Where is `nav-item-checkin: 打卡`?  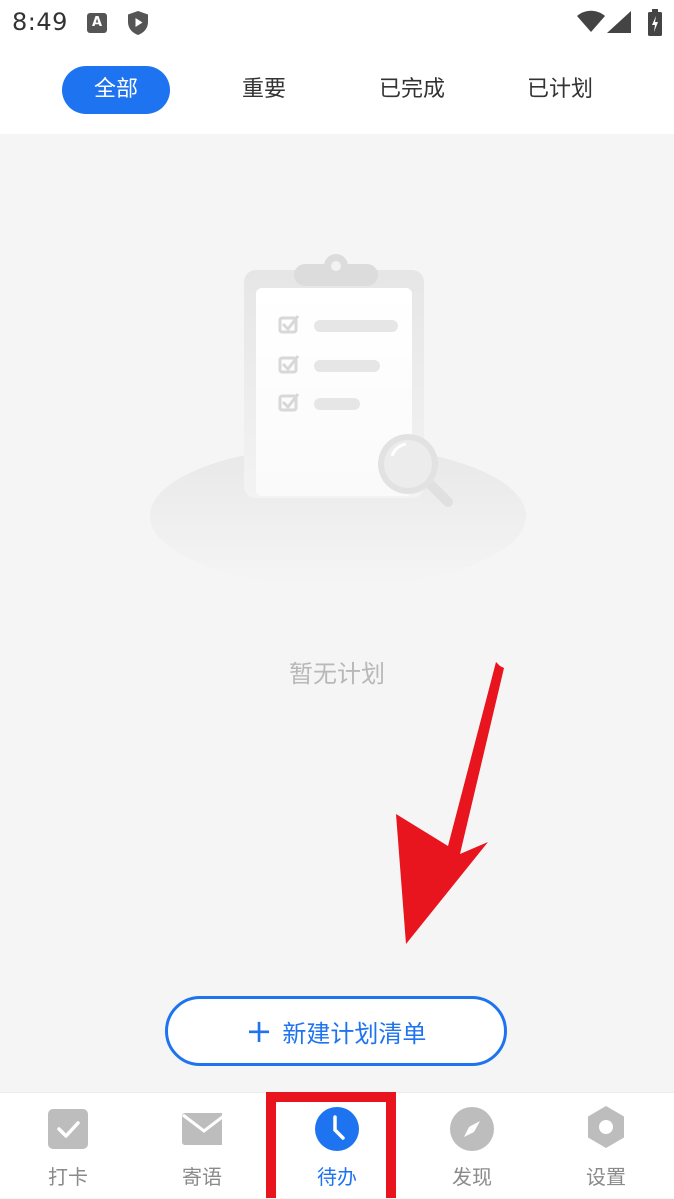 nav-item-checkin: 打卡 is located at coordinates (68, 1146).